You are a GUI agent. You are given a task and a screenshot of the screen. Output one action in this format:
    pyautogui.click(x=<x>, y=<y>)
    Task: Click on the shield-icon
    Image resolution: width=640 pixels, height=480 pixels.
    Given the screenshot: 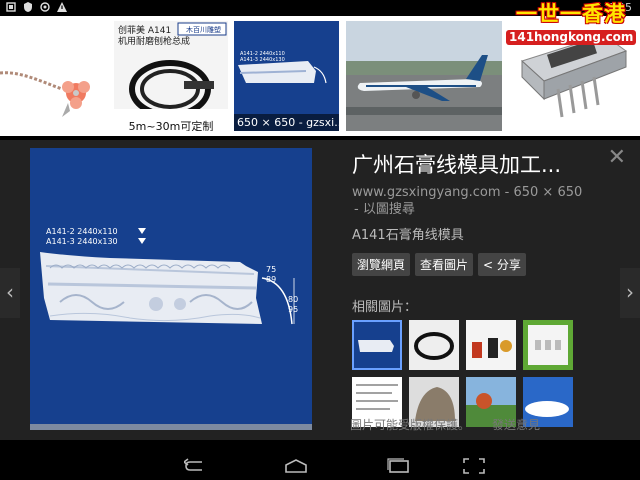 What is the action you would take?
    pyautogui.click(x=28, y=7)
    